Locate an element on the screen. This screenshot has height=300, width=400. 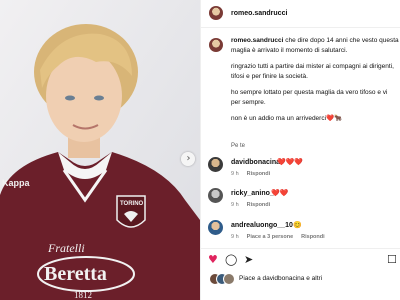
heart-icon: ♥ is located at coordinates (213, 260).